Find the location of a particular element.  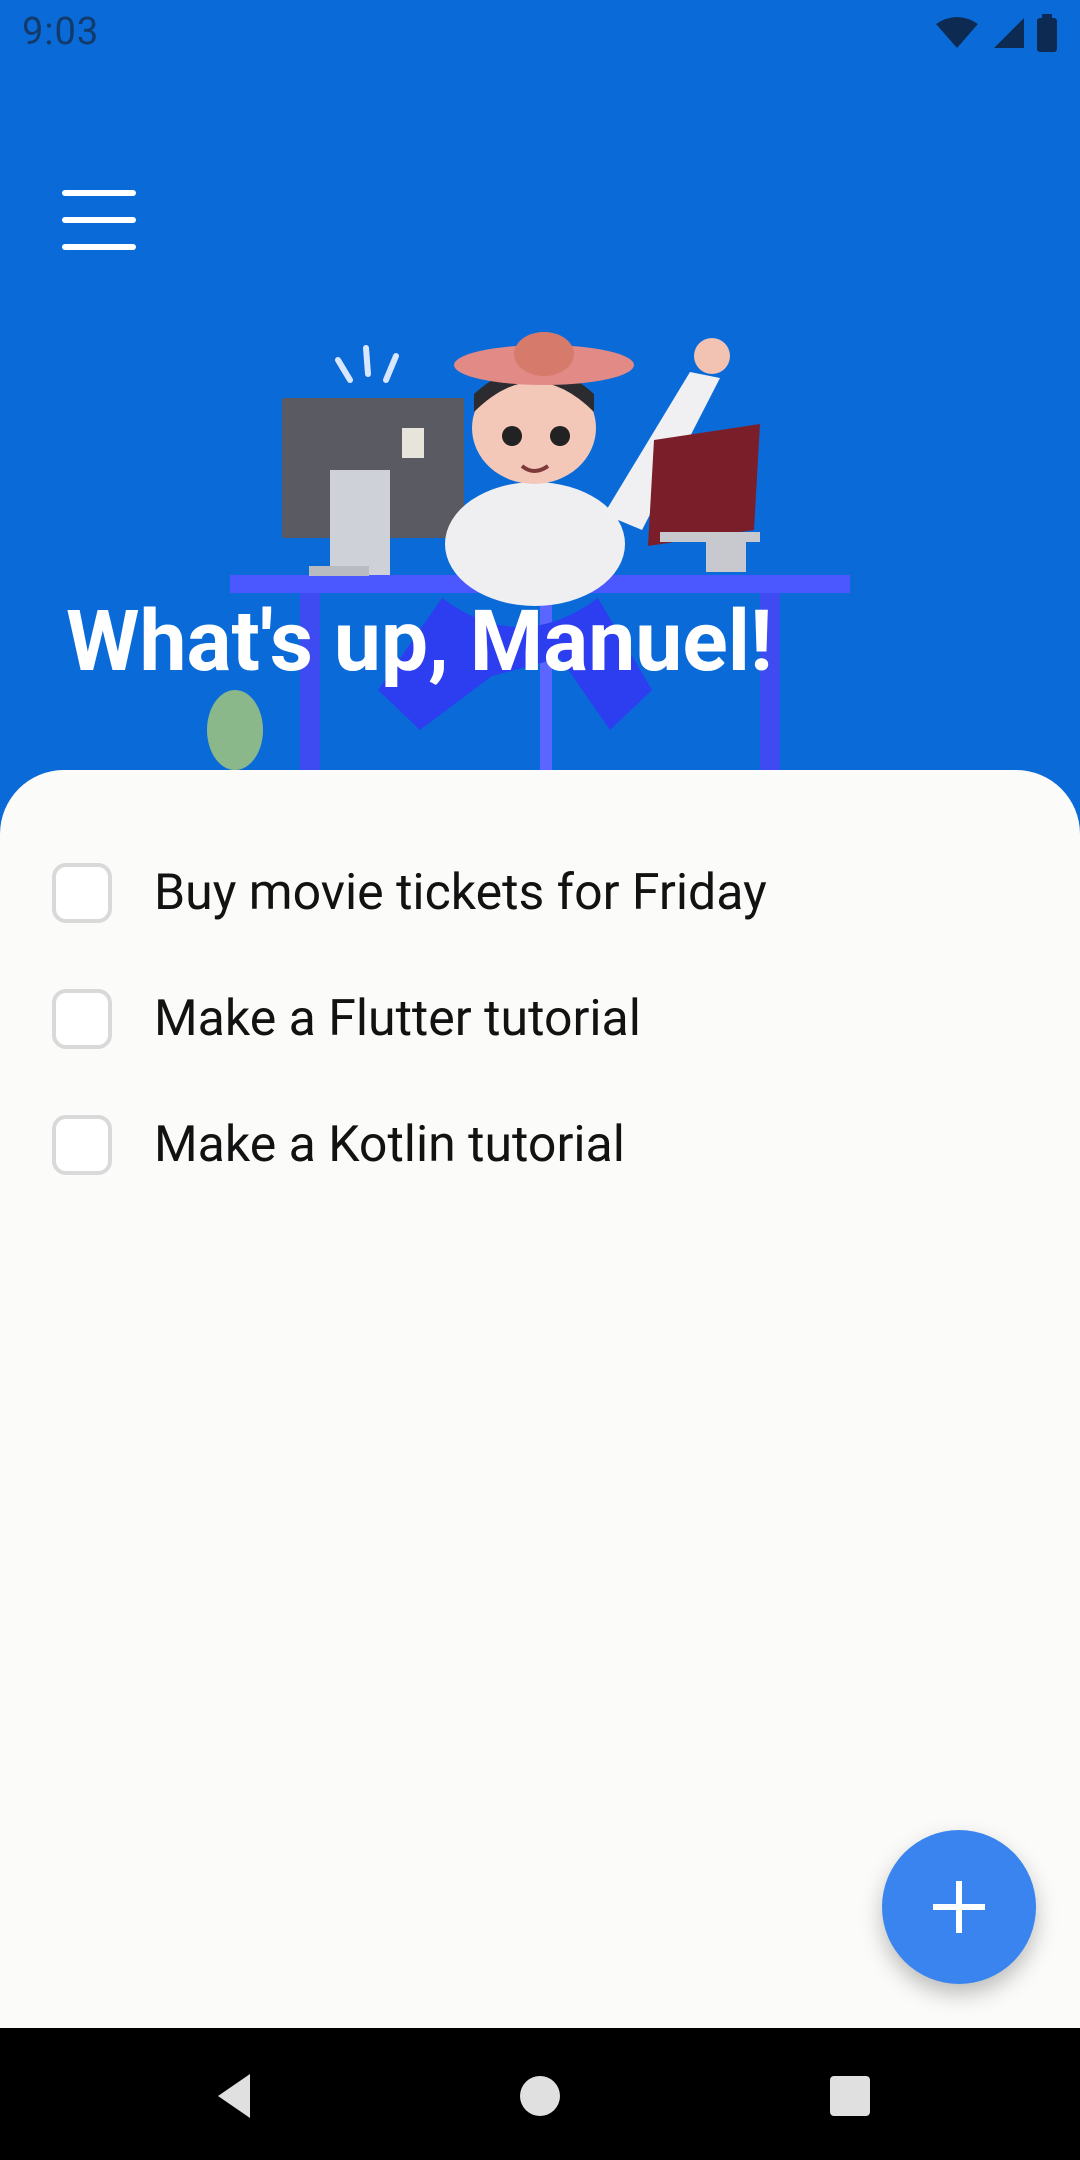

add-task-button is located at coordinates (959, 1907).